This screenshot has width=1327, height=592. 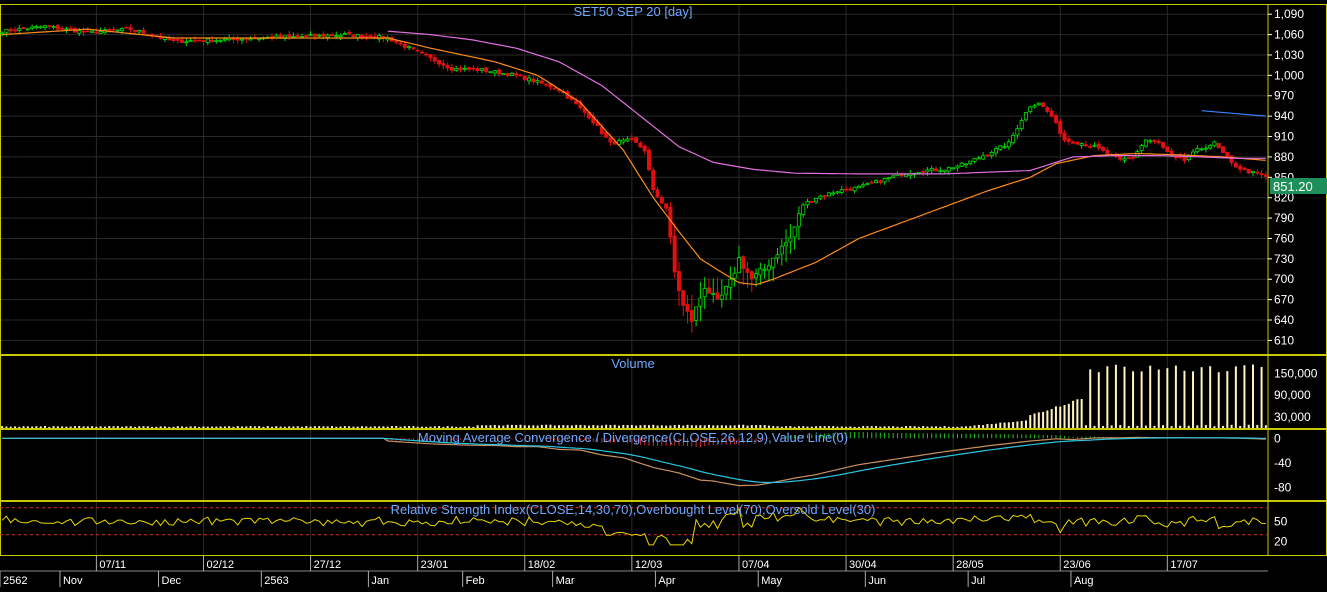 What do you see at coordinates (1284, 320) in the screenshot?
I see `price-axis-label: 640` at bounding box center [1284, 320].